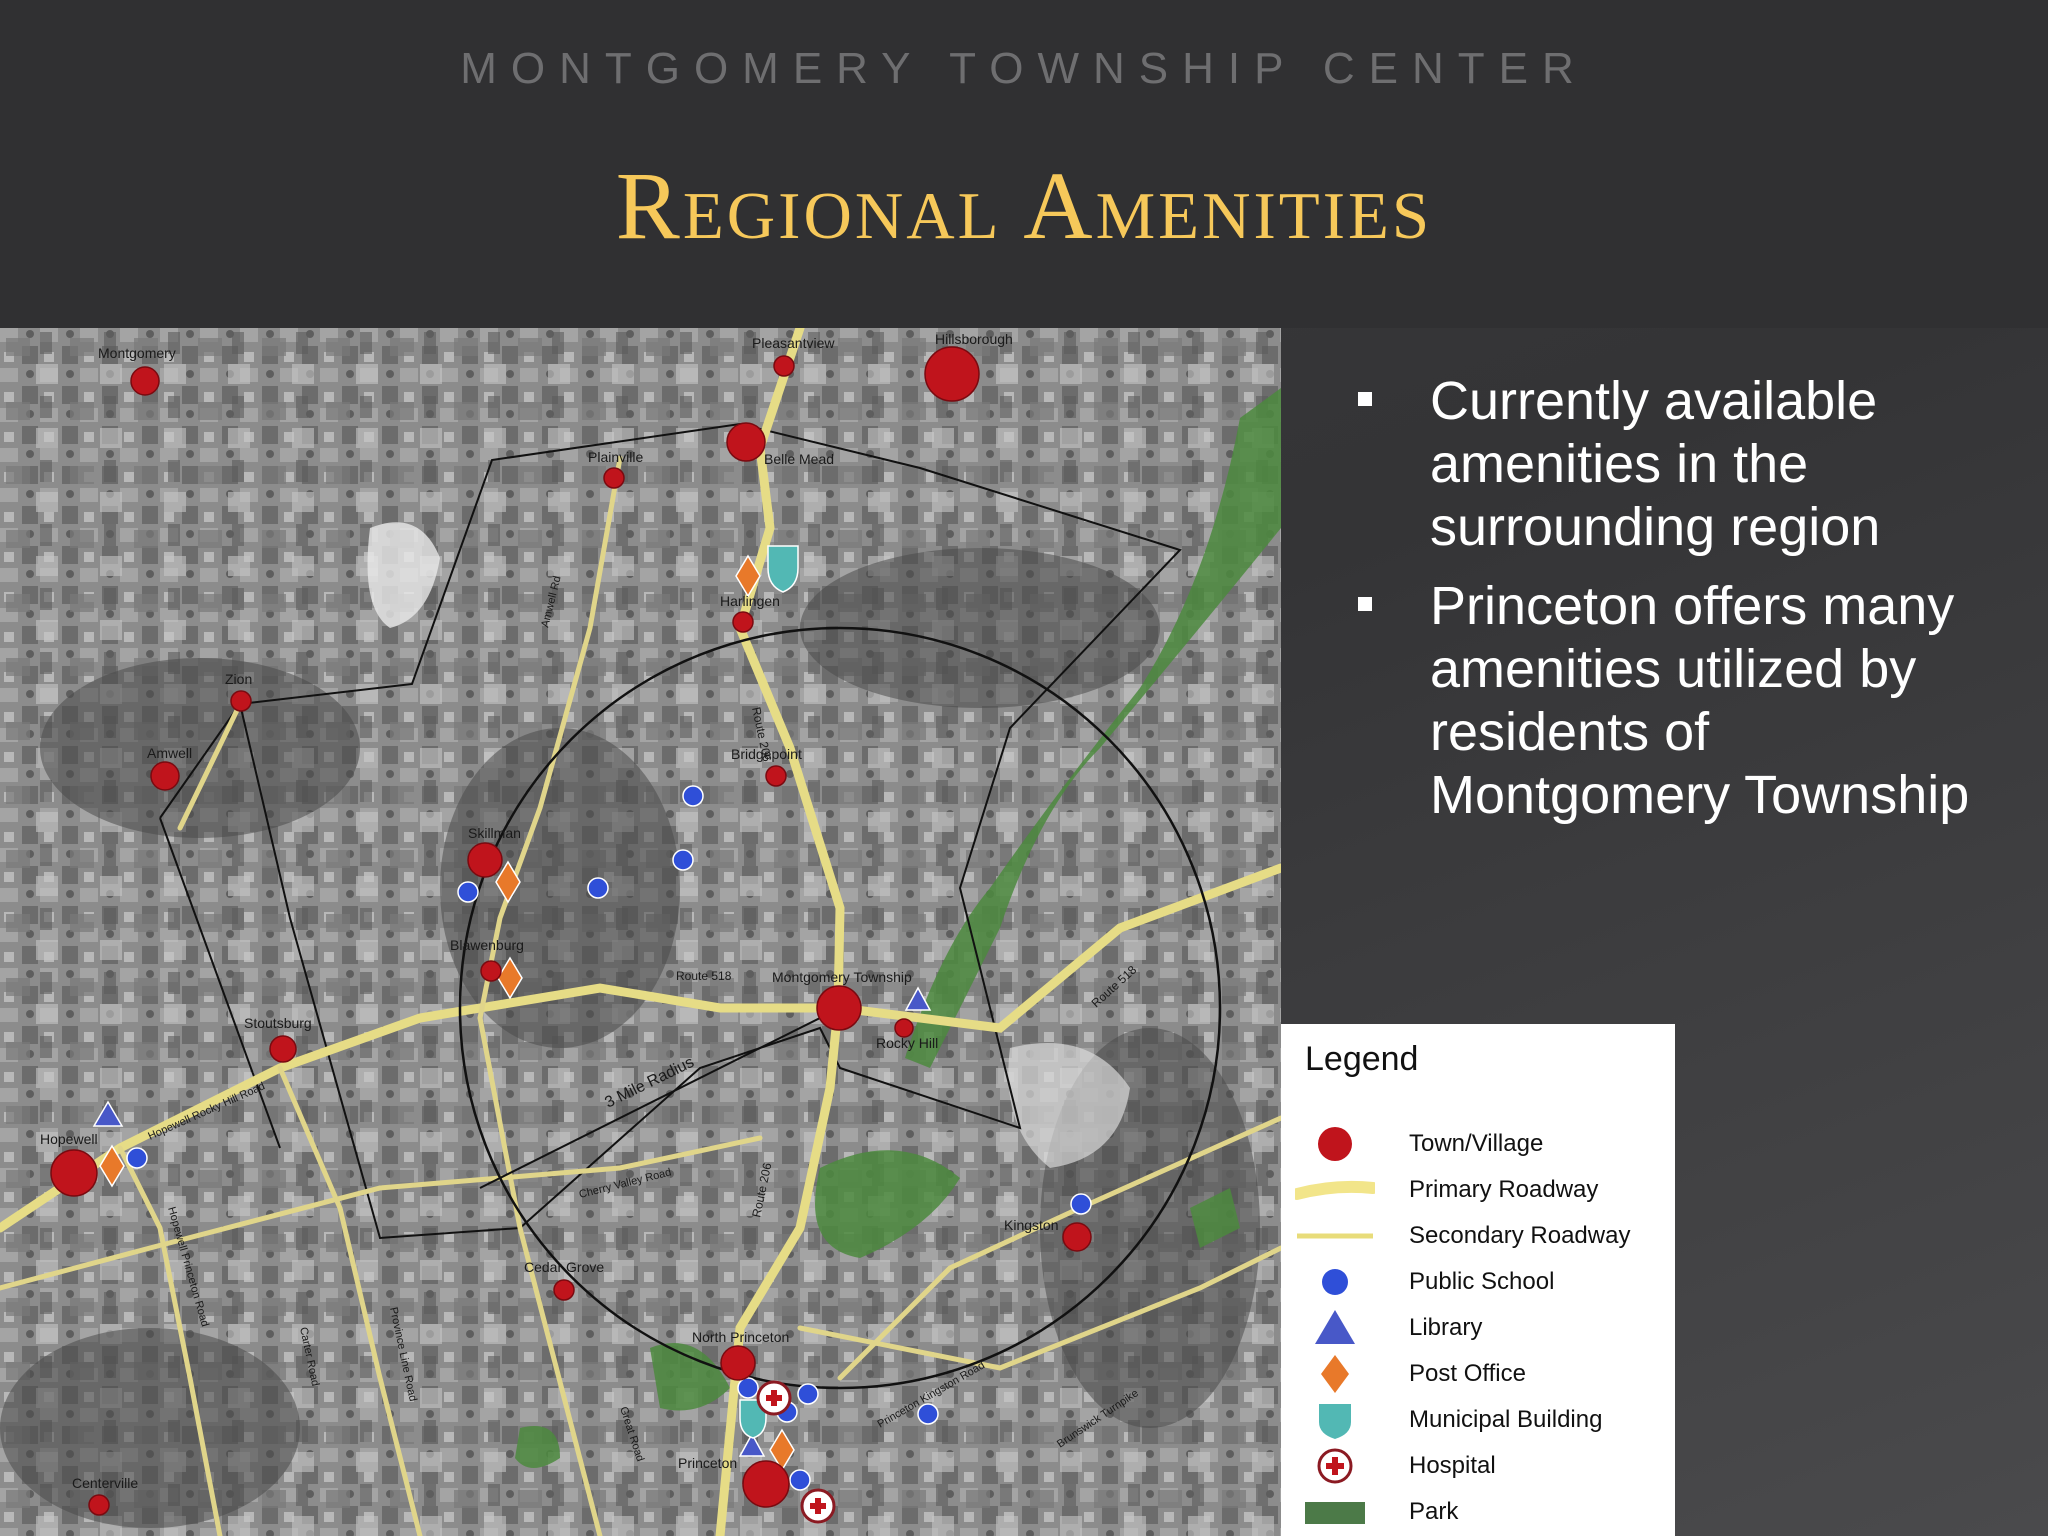 The width and height of the screenshot is (2048, 1536). I want to click on legend-row-municipal-building: Municipal Building, so click(1478, 1420).